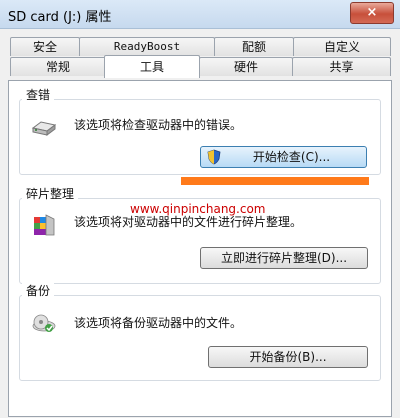  What do you see at coordinates (198, 209) in the screenshot?
I see `watermark-text: www.qinpinchang.com` at bounding box center [198, 209].